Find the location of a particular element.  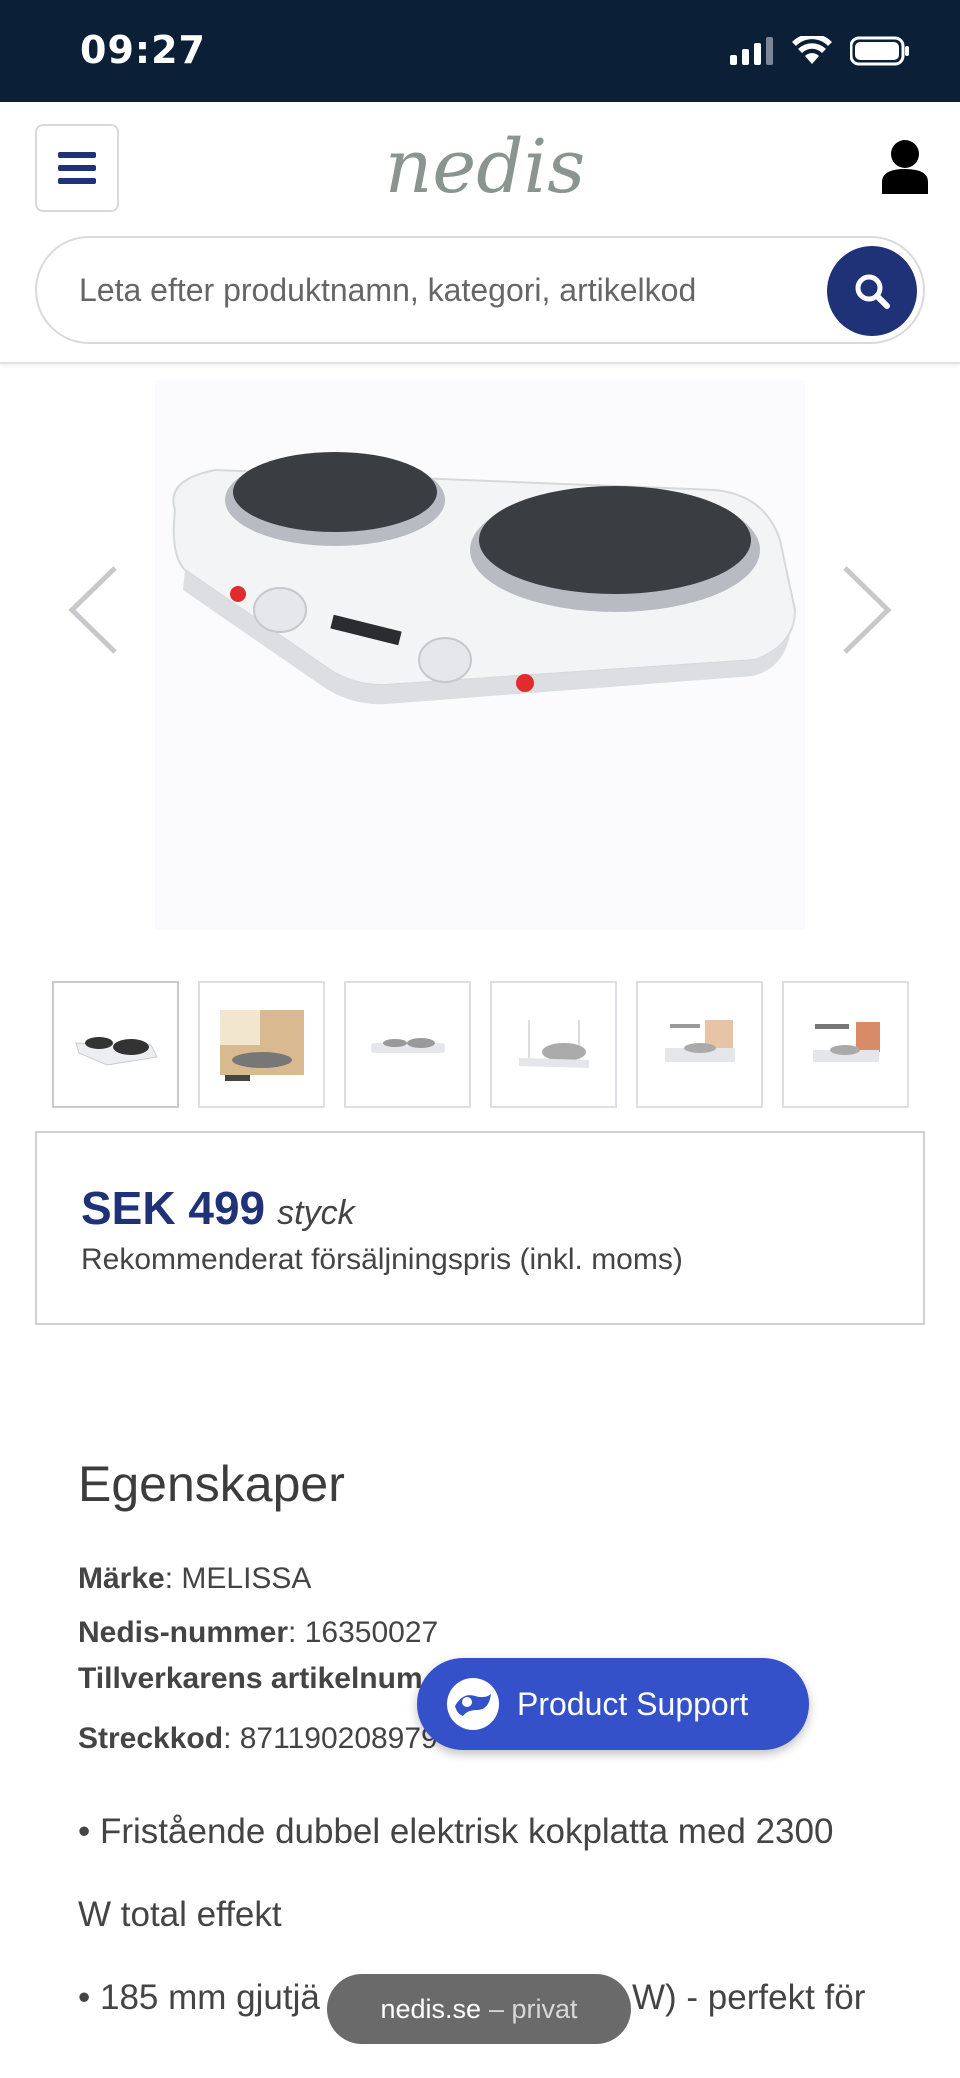

price-line: SEK 499 styck is located at coordinates (218, 1208).